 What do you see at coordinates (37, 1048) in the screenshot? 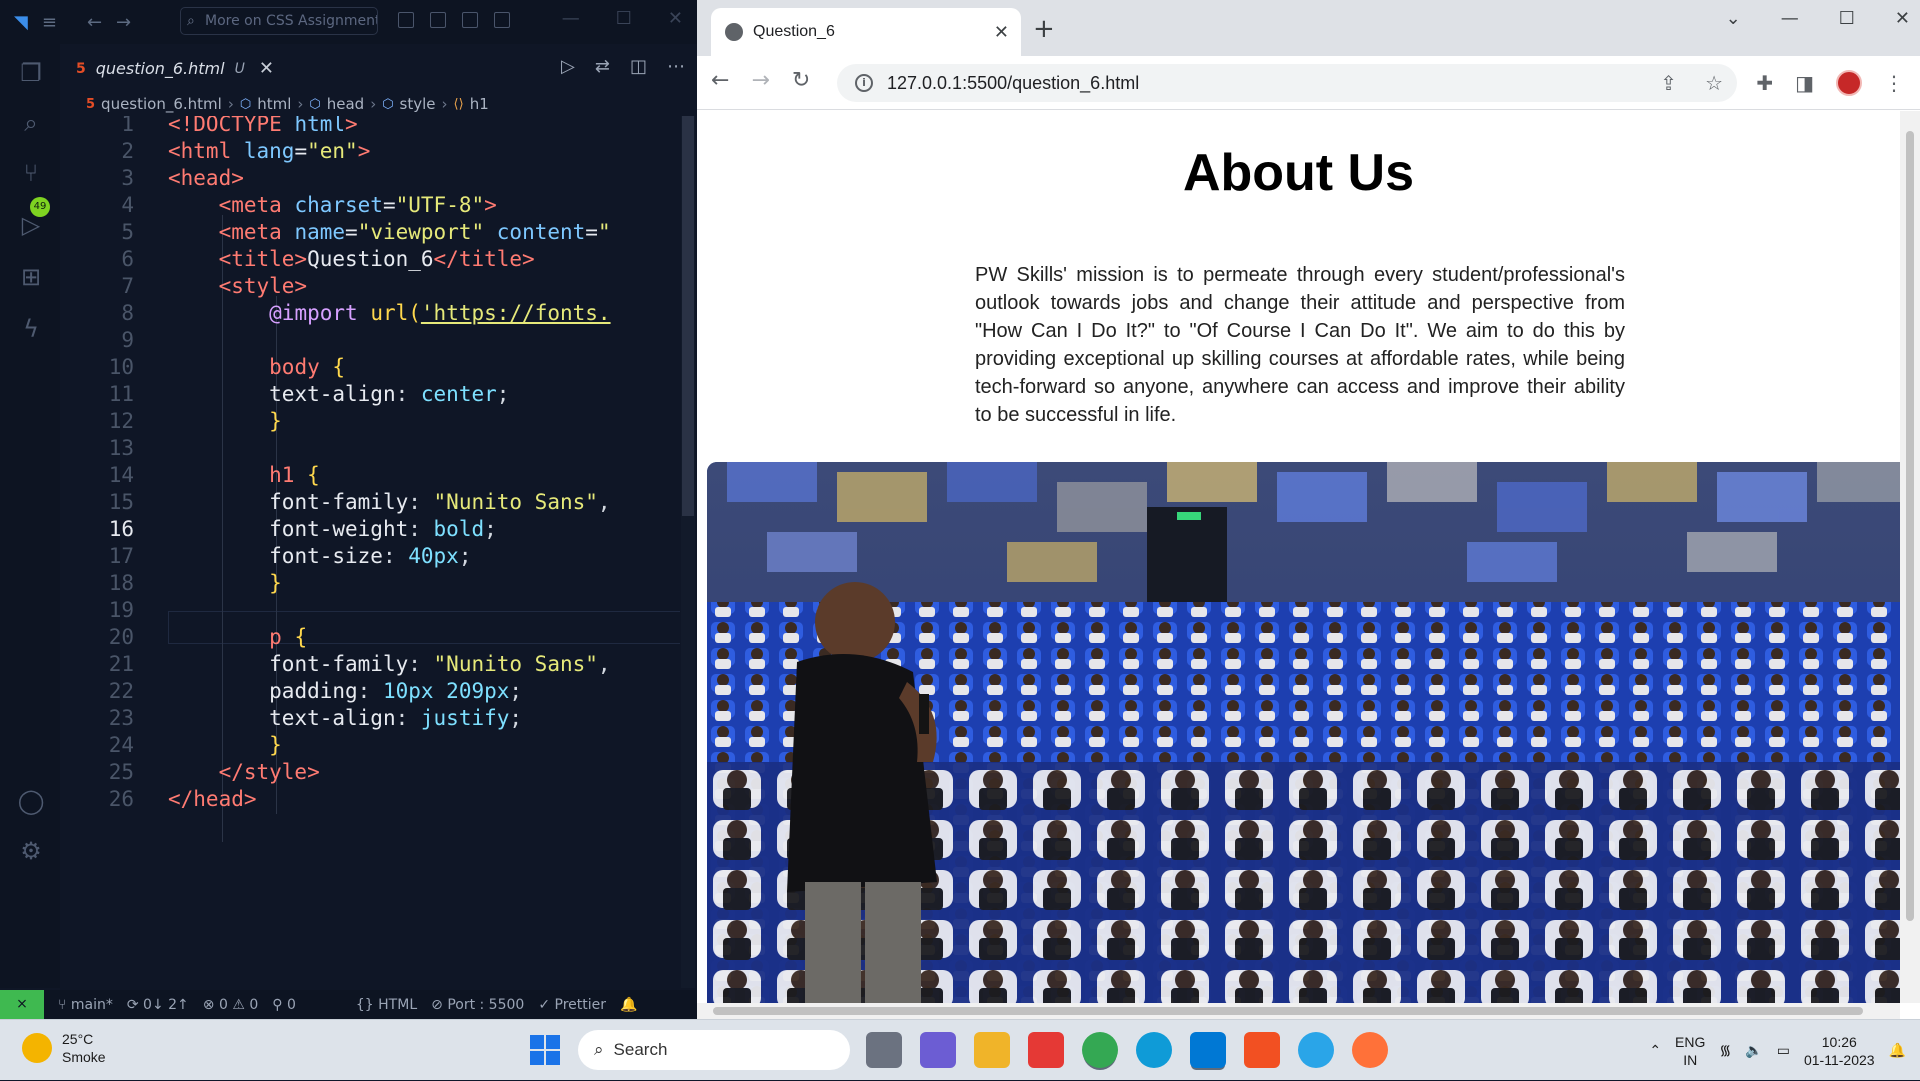
I see `weather-sun-icon` at bounding box center [37, 1048].